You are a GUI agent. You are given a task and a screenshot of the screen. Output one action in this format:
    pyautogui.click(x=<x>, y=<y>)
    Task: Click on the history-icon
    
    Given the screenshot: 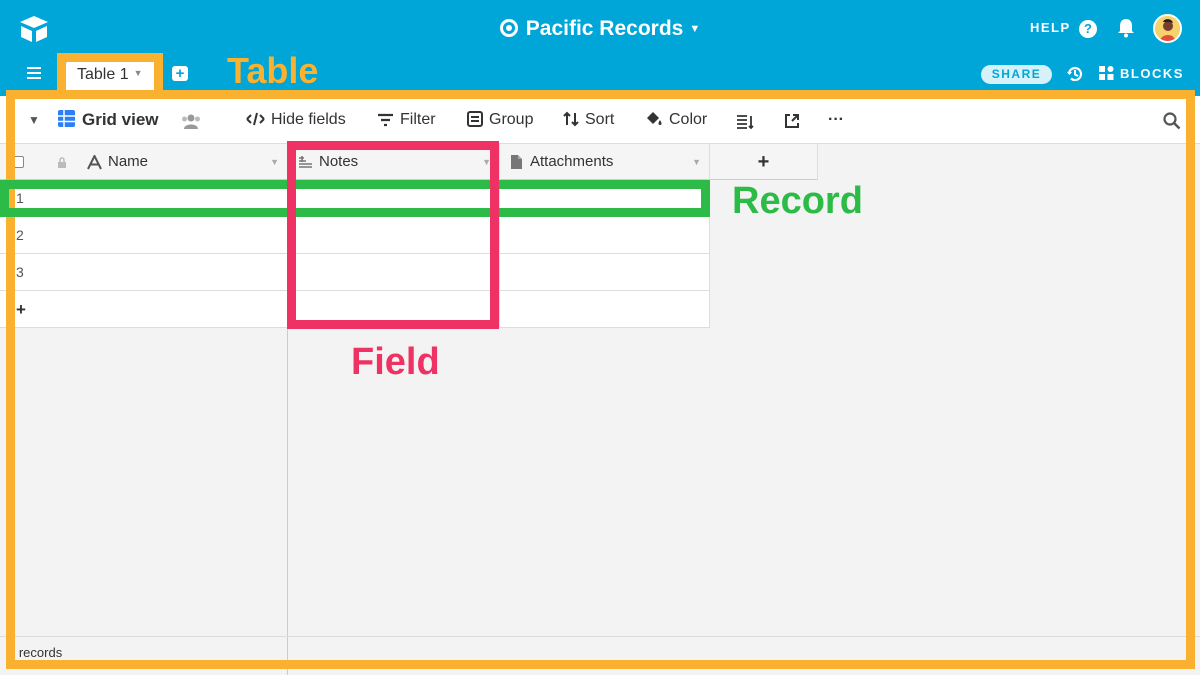 What is the action you would take?
    pyautogui.click(x=1075, y=74)
    